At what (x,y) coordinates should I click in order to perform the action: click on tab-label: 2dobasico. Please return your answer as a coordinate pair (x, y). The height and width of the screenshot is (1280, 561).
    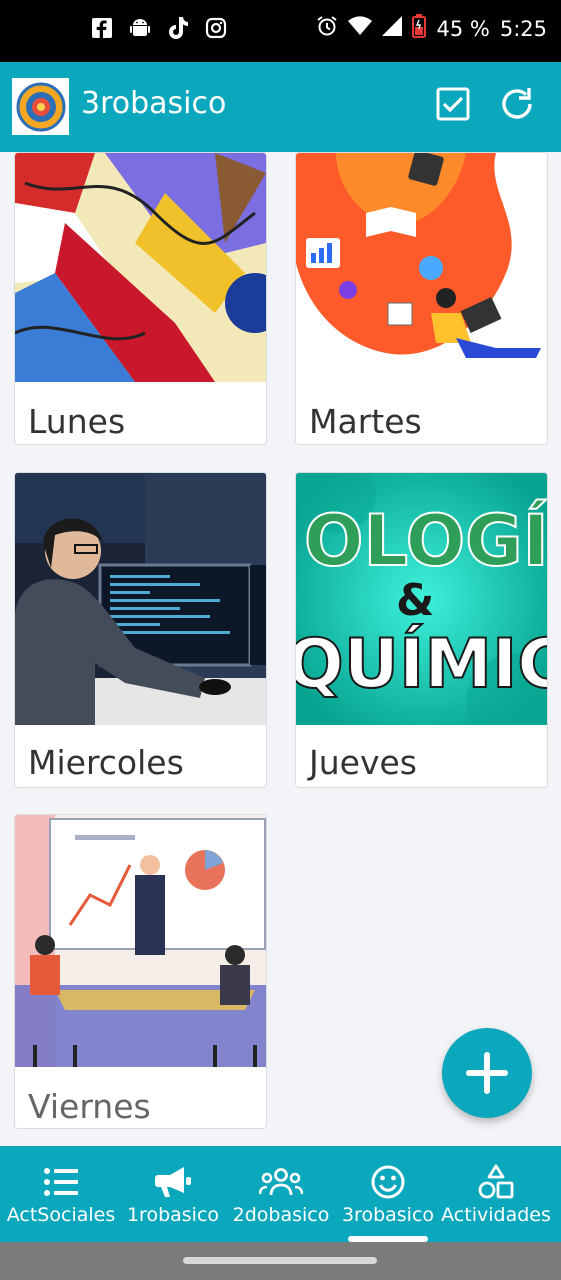
    Looking at the image, I should click on (281, 1215).